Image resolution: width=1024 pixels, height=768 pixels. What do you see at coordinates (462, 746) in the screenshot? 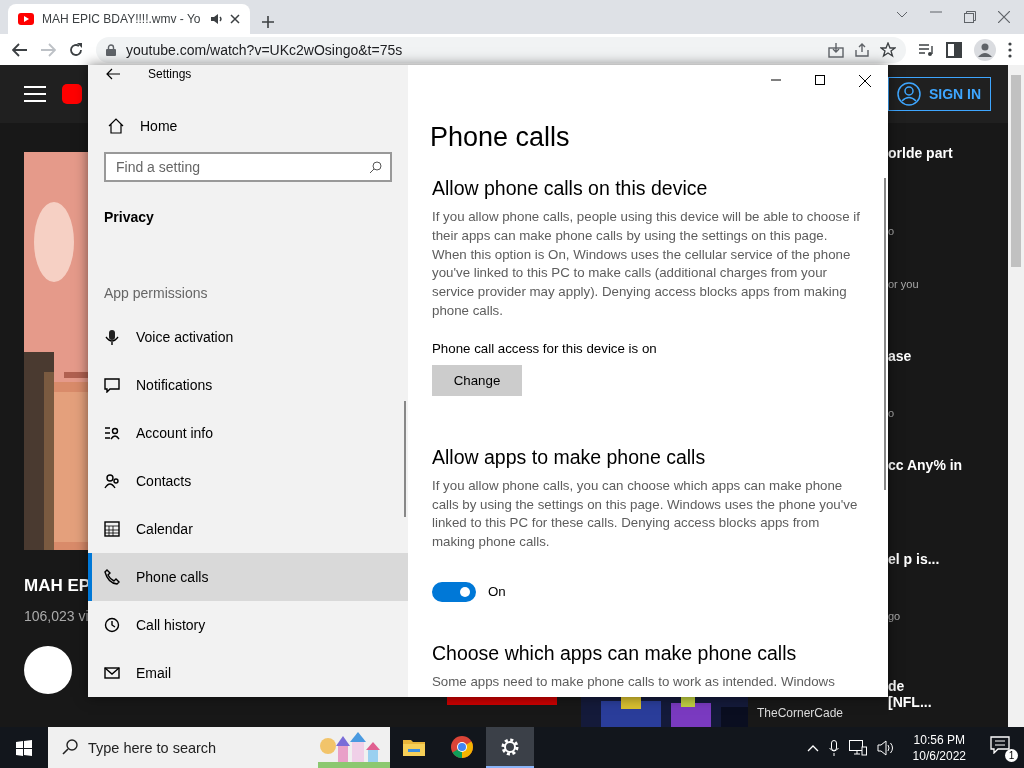
I see `browser-icon` at bounding box center [462, 746].